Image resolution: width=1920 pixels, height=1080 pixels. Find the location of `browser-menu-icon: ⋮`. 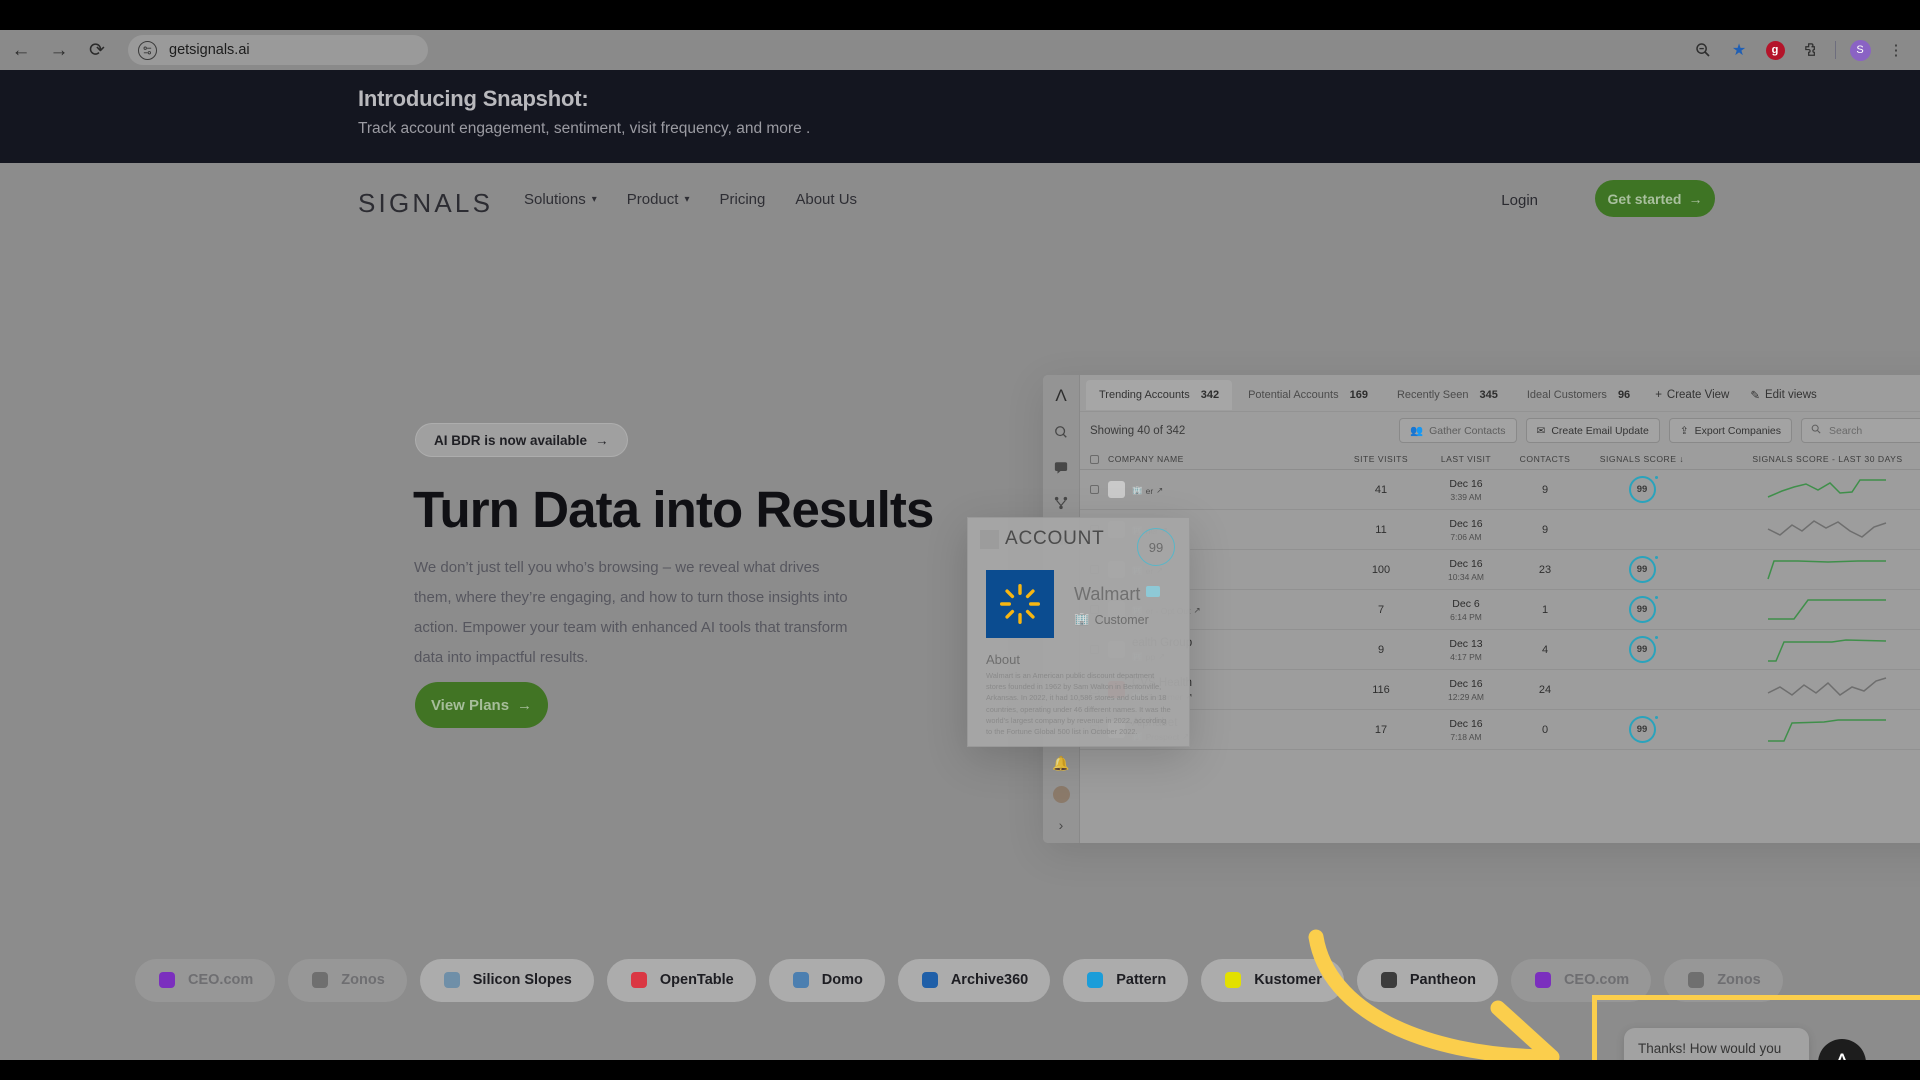

browser-menu-icon: ⋮ is located at coordinates (1896, 50).